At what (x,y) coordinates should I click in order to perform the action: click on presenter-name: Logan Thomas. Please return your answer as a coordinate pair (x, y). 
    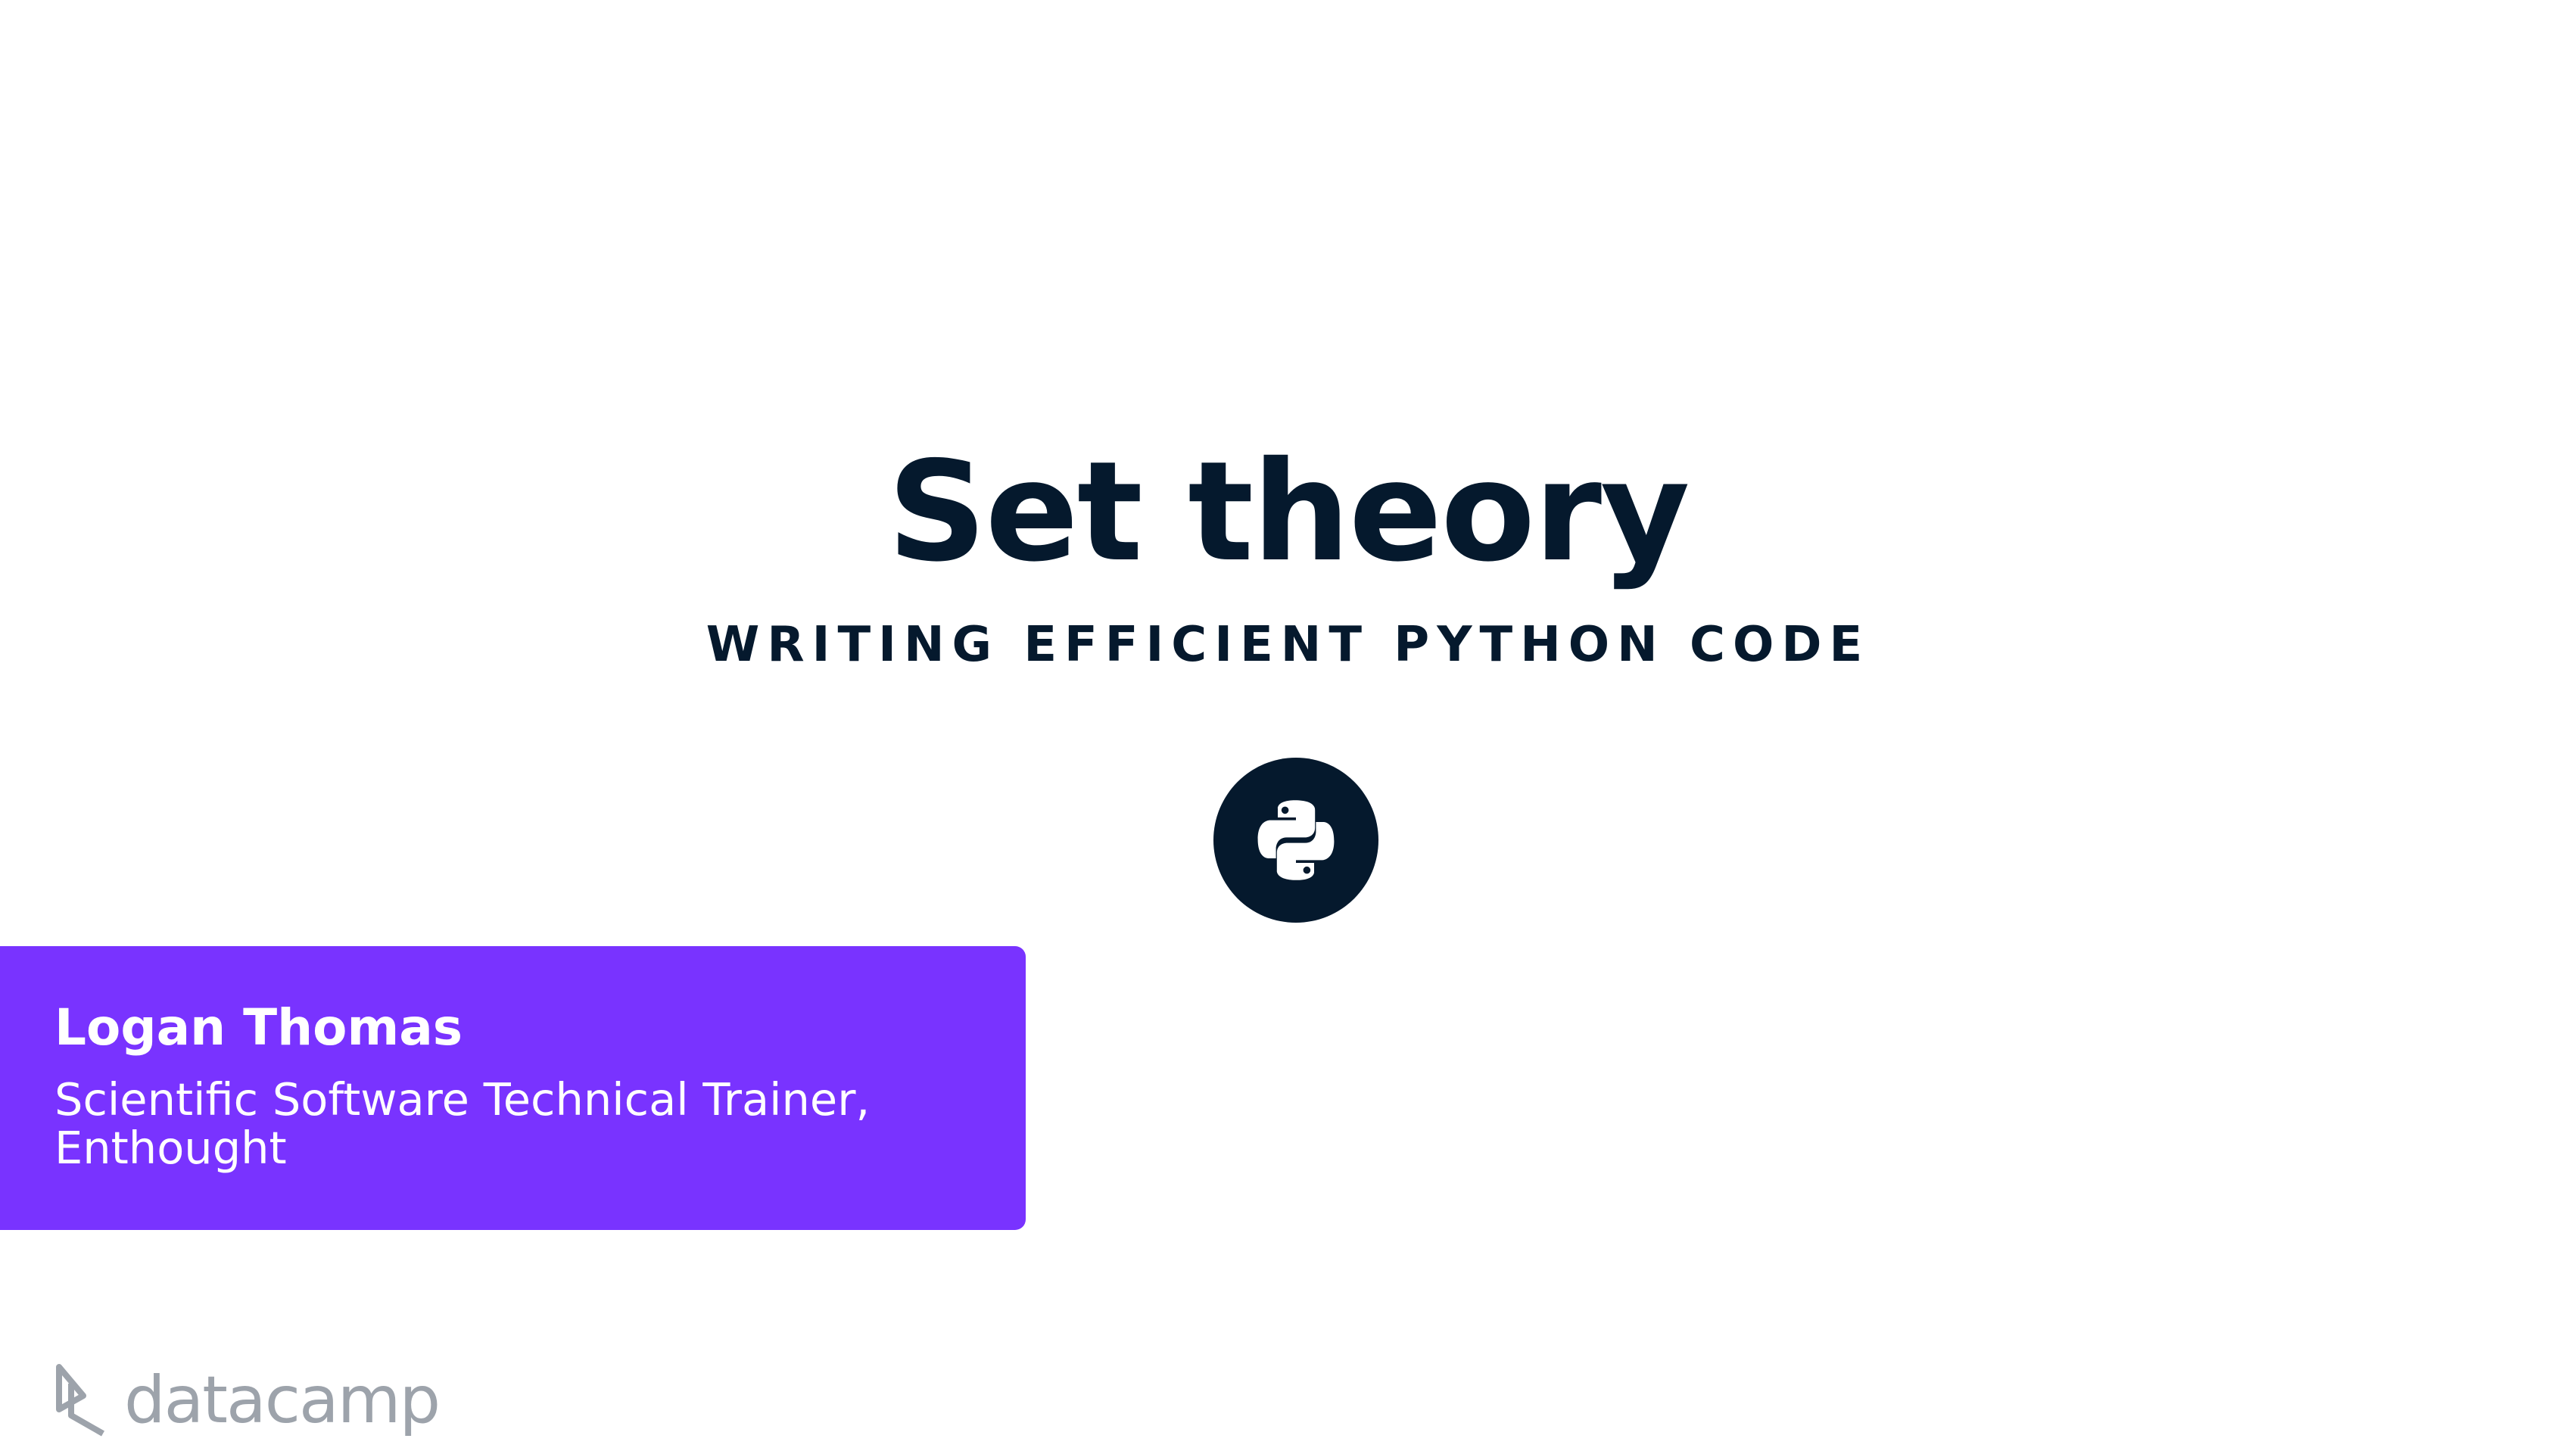
    Looking at the image, I should click on (259, 1027).